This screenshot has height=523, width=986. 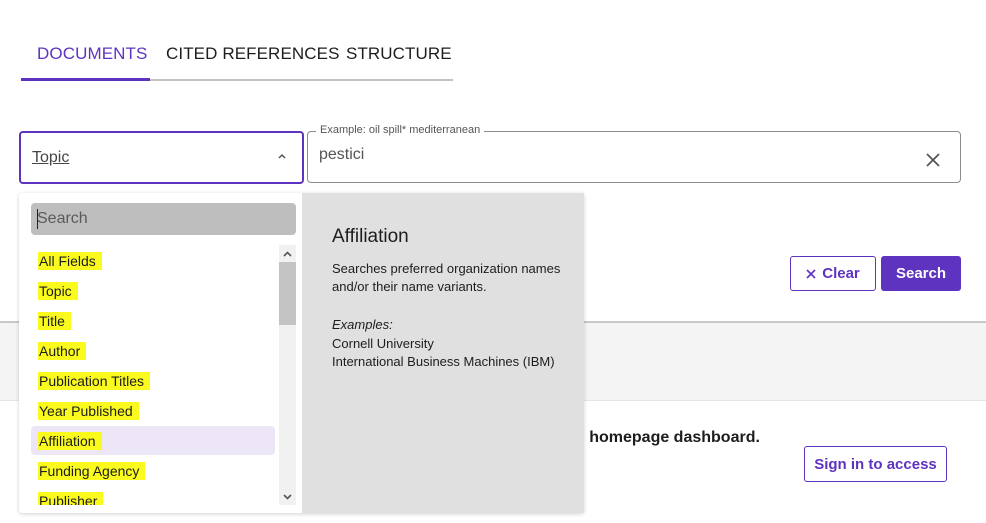 I want to click on clear-button: Clear, so click(x=833, y=273).